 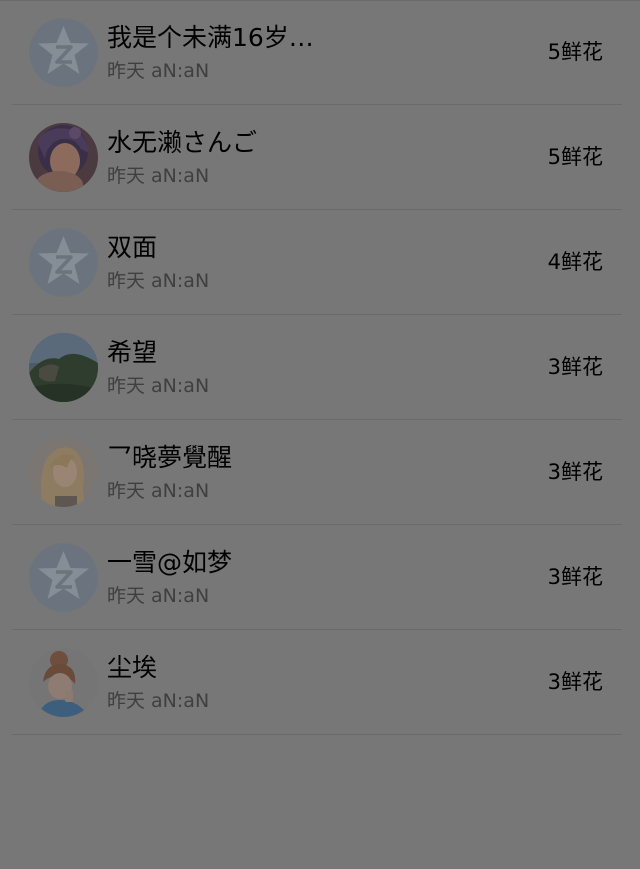 What do you see at coordinates (320, 262) in the screenshot?
I see `list-item: 双面 昨天 aN:aN 4鲜花` at bounding box center [320, 262].